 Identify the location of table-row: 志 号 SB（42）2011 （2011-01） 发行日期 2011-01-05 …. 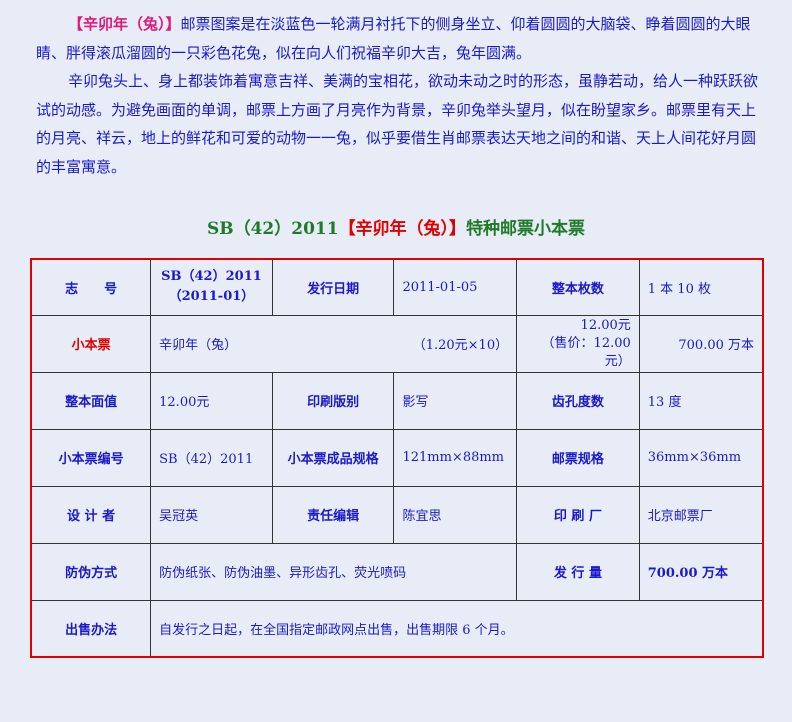
(397, 287).